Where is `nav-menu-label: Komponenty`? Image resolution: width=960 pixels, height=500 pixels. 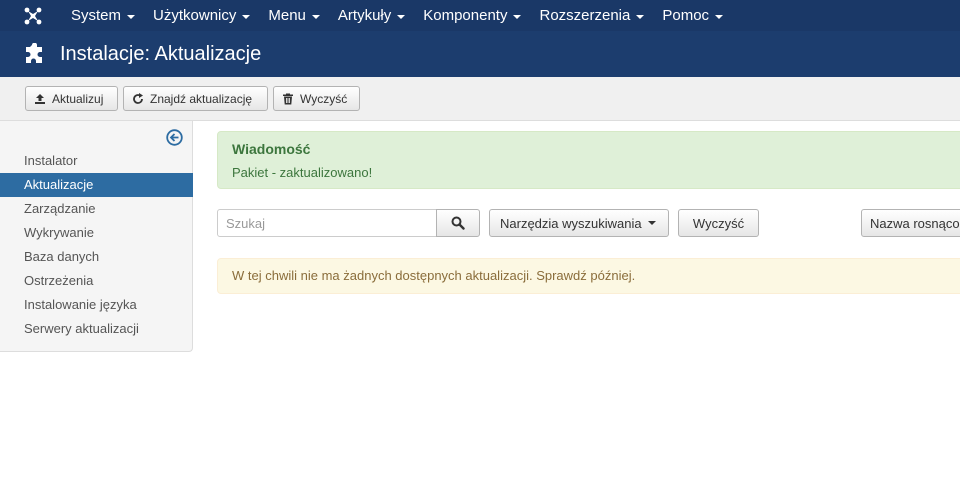
nav-menu-label: Komponenty is located at coordinates (465, 15).